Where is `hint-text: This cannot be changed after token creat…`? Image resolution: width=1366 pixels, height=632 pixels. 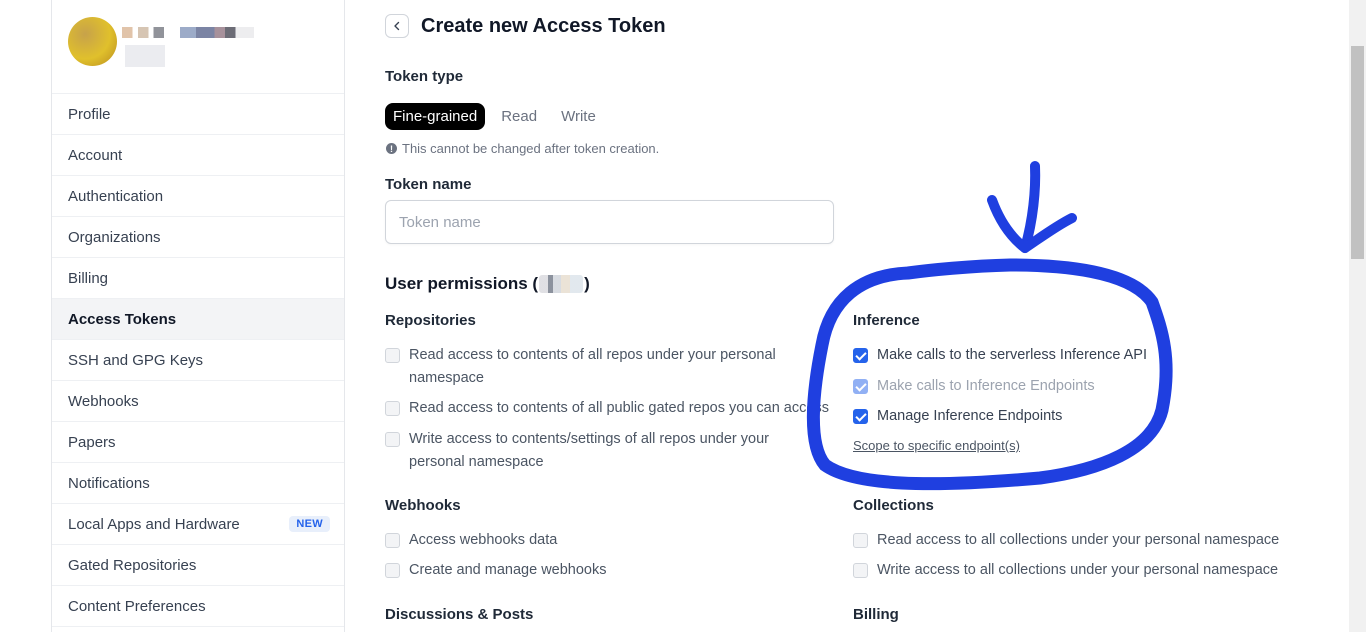
hint-text: This cannot be changed after token creat… is located at coordinates (531, 148).